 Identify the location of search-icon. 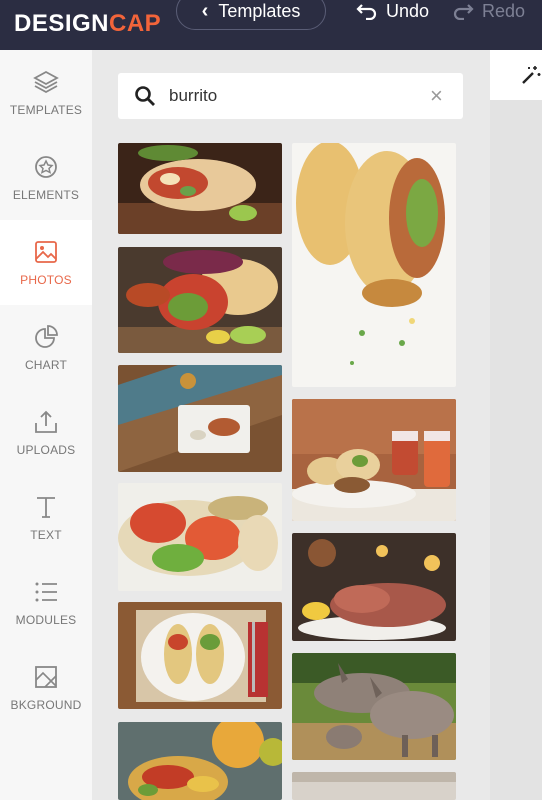
(145, 96).